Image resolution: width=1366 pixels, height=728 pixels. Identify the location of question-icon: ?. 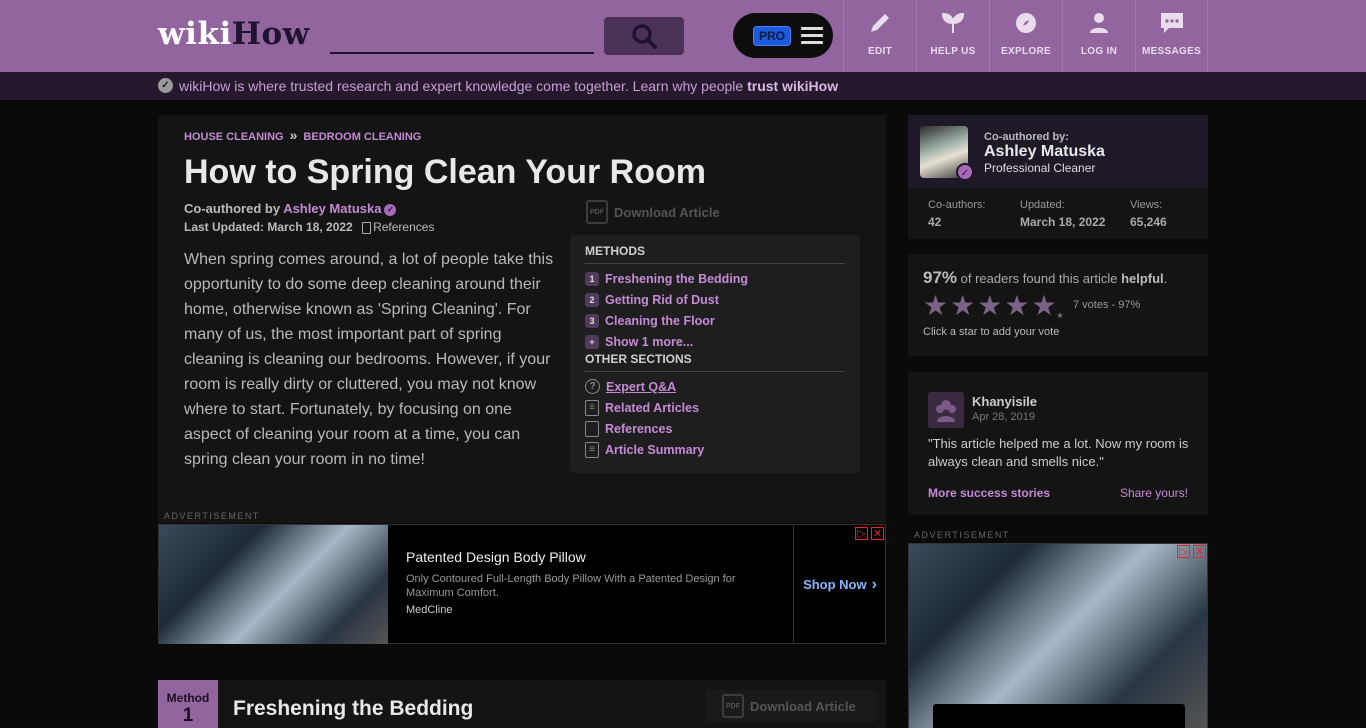
(592, 386).